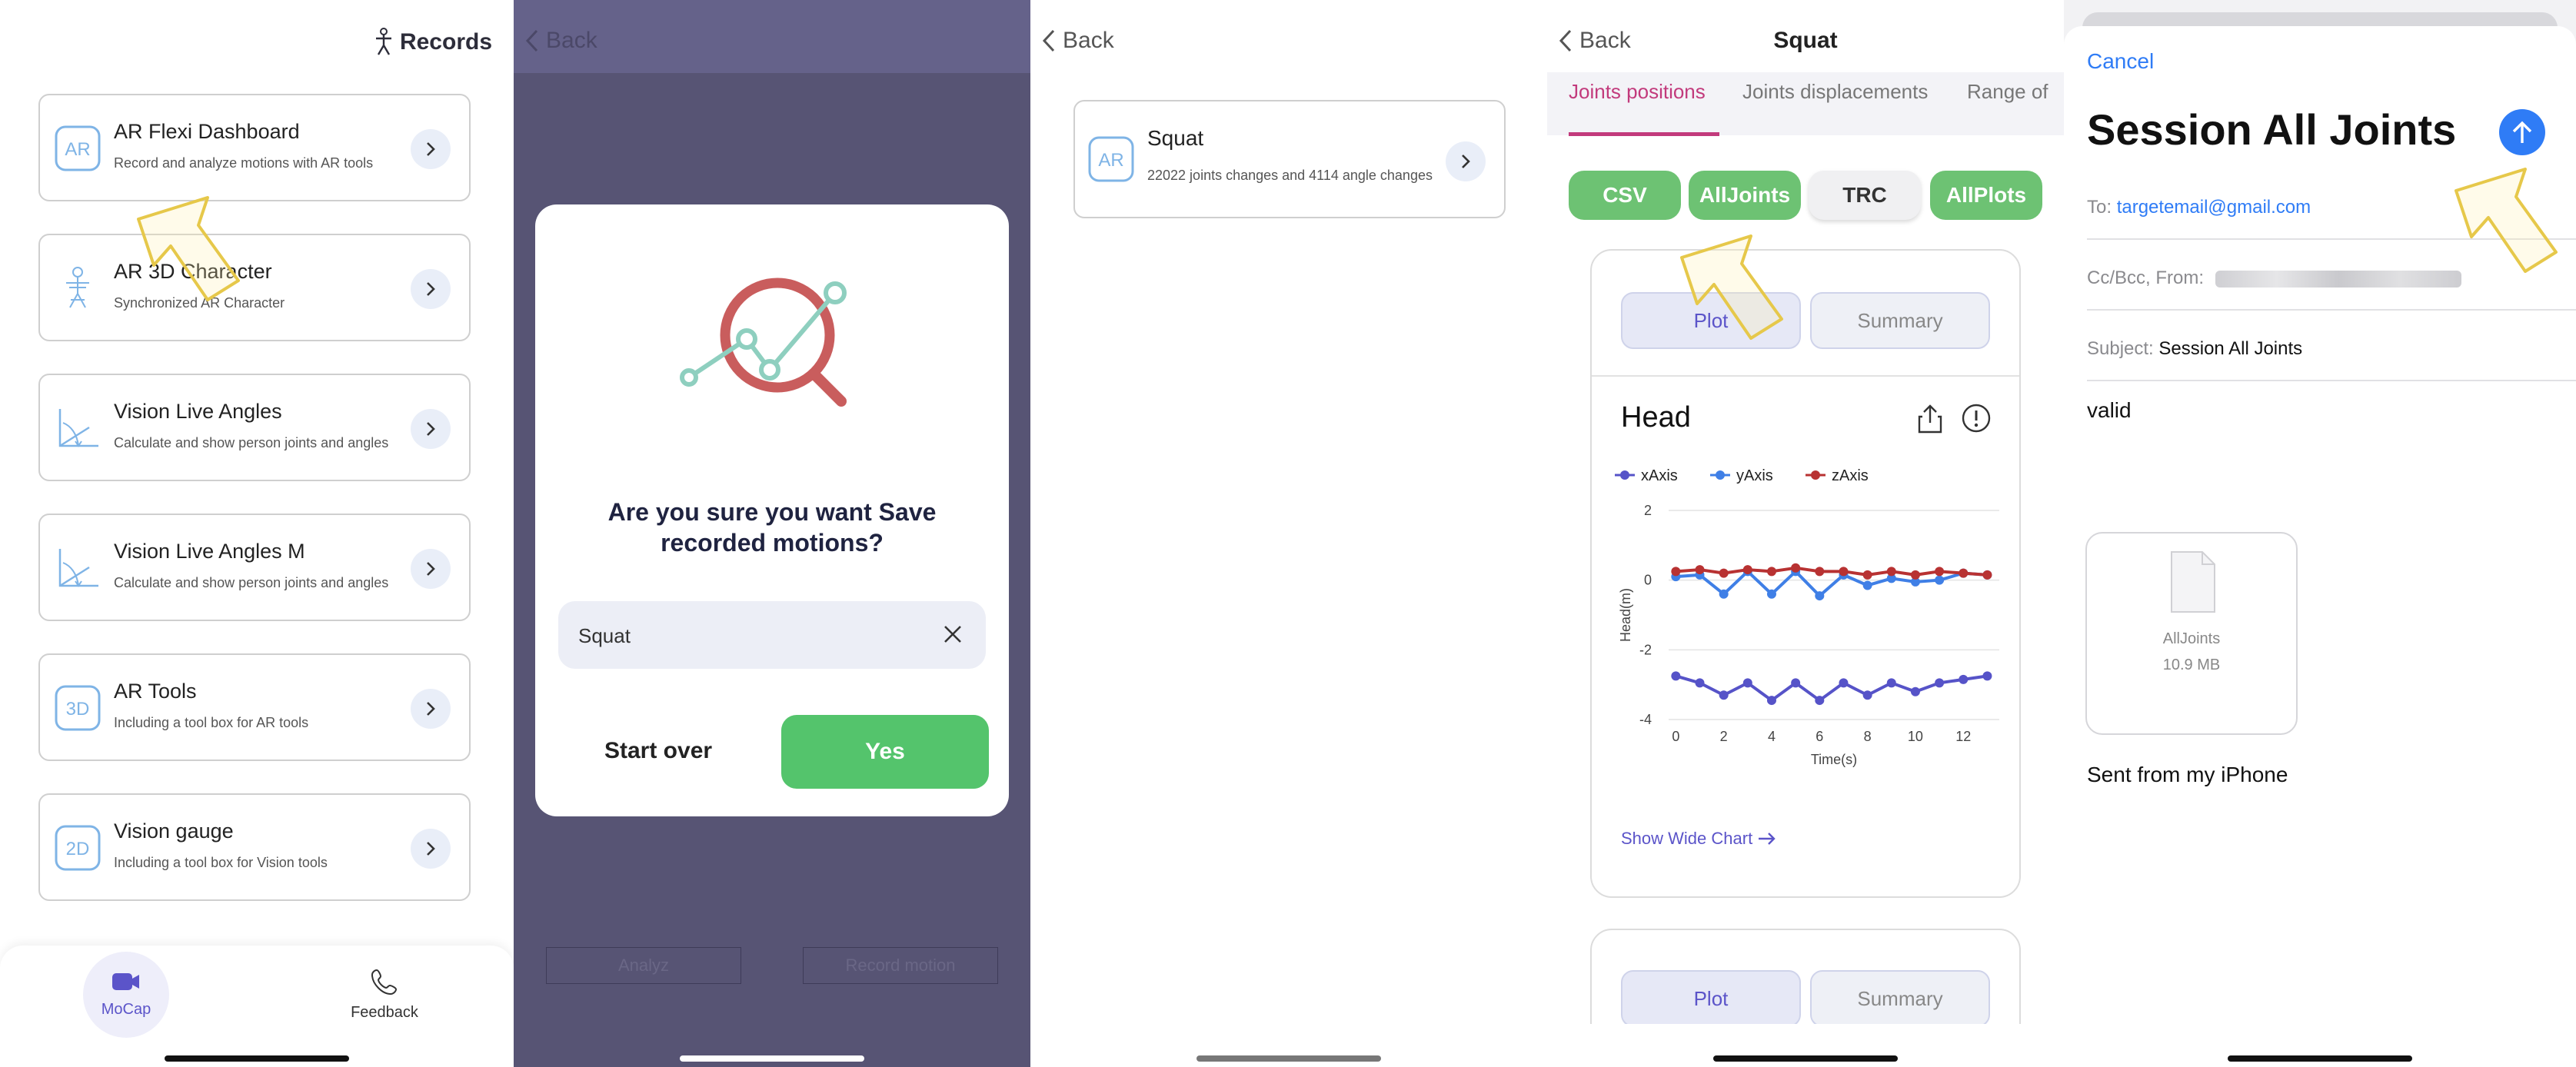  What do you see at coordinates (1835, 92) in the screenshot?
I see `tab-joints-displacements: Joints displacements` at bounding box center [1835, 92].